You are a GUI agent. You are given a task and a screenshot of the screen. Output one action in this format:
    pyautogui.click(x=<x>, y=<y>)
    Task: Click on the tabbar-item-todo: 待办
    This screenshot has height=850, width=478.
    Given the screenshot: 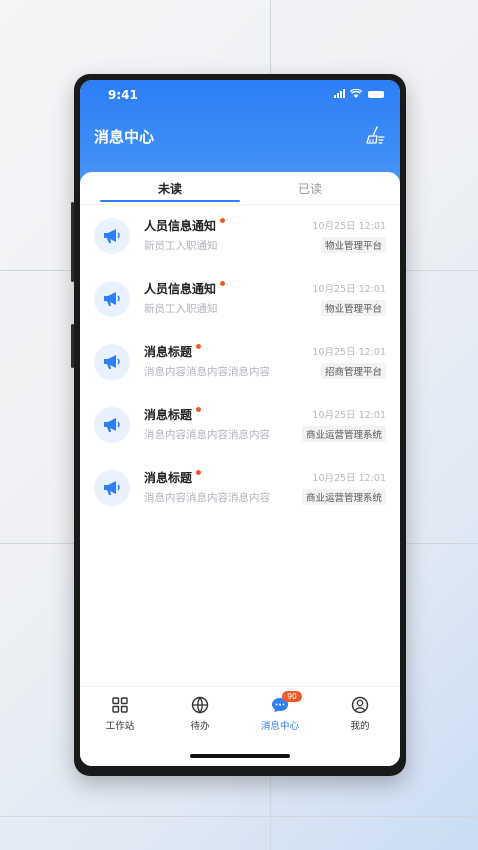 What is the action you would take?
    pyautogui.click(x=200, y=713)
    